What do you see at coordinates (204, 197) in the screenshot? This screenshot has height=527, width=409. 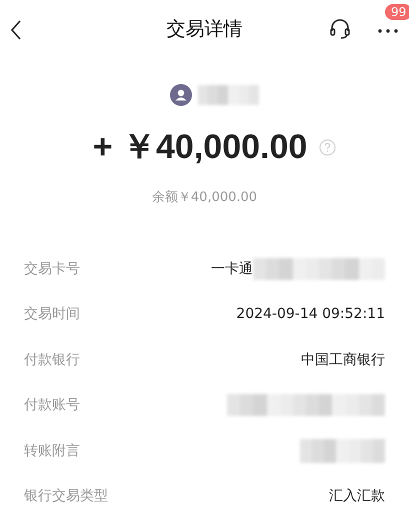 I see `balance: 余额￥40,000.00` at bounding box center [204, 197].